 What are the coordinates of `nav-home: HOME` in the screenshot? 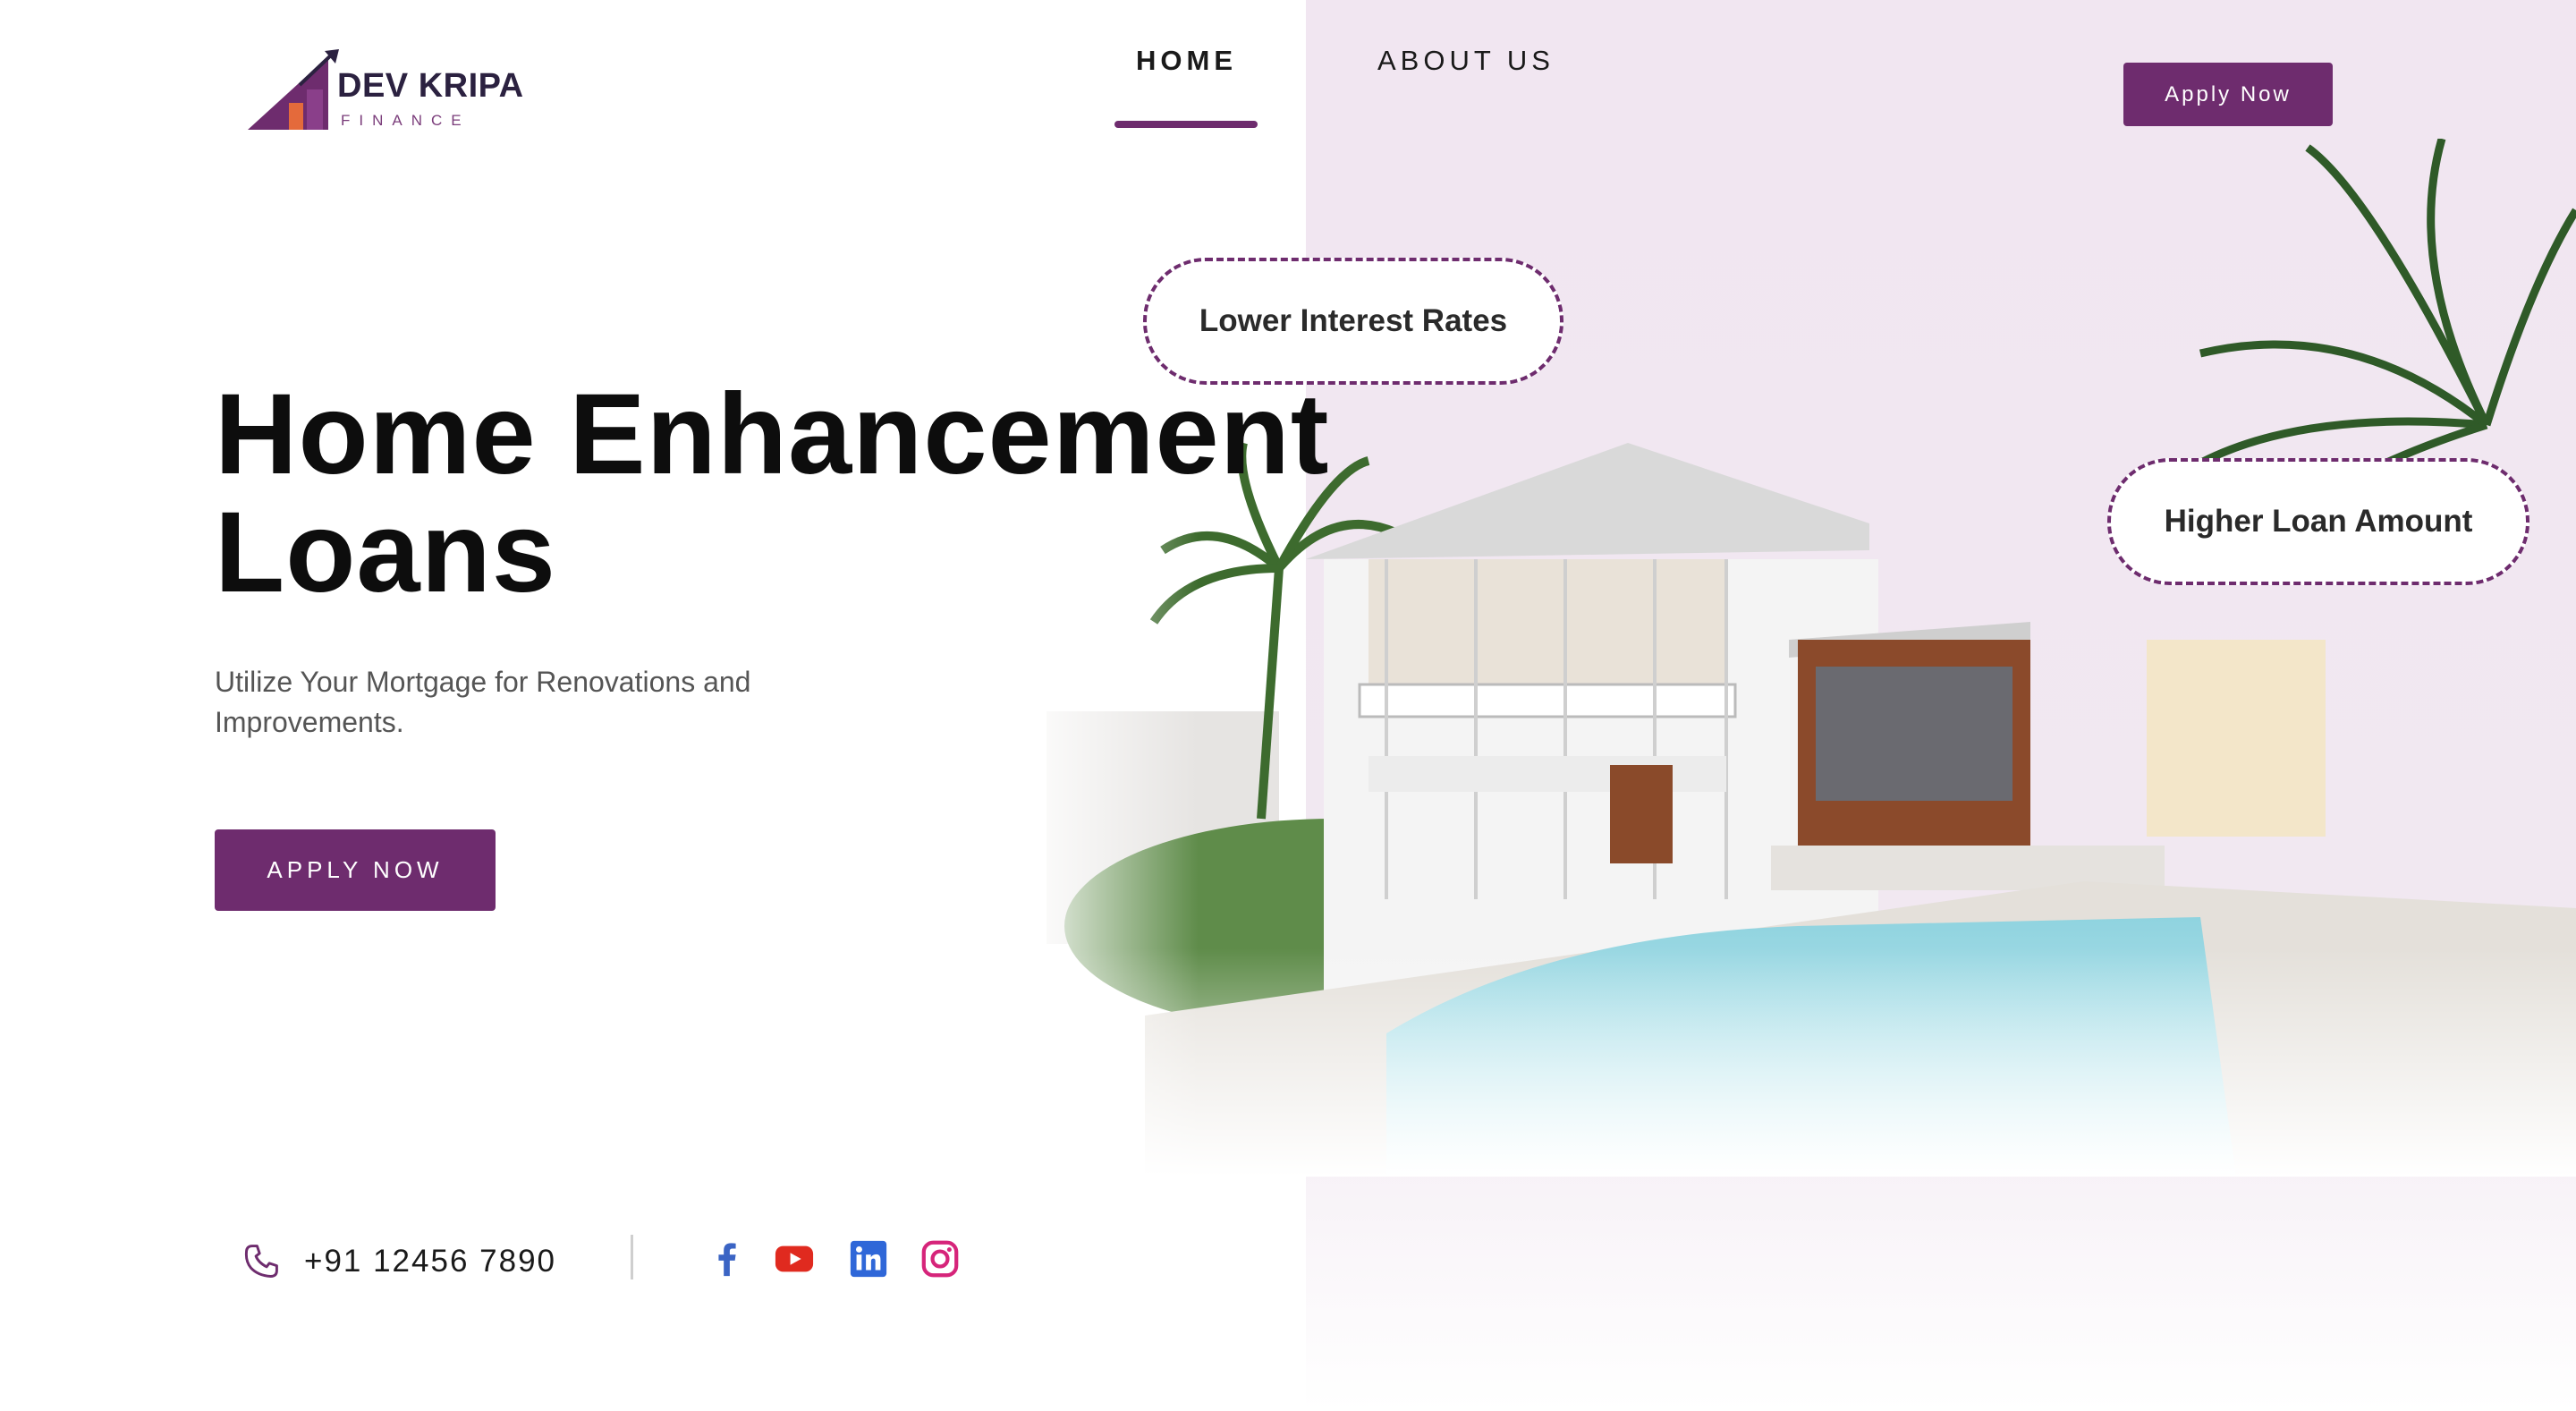 It's located at (1186, 61).